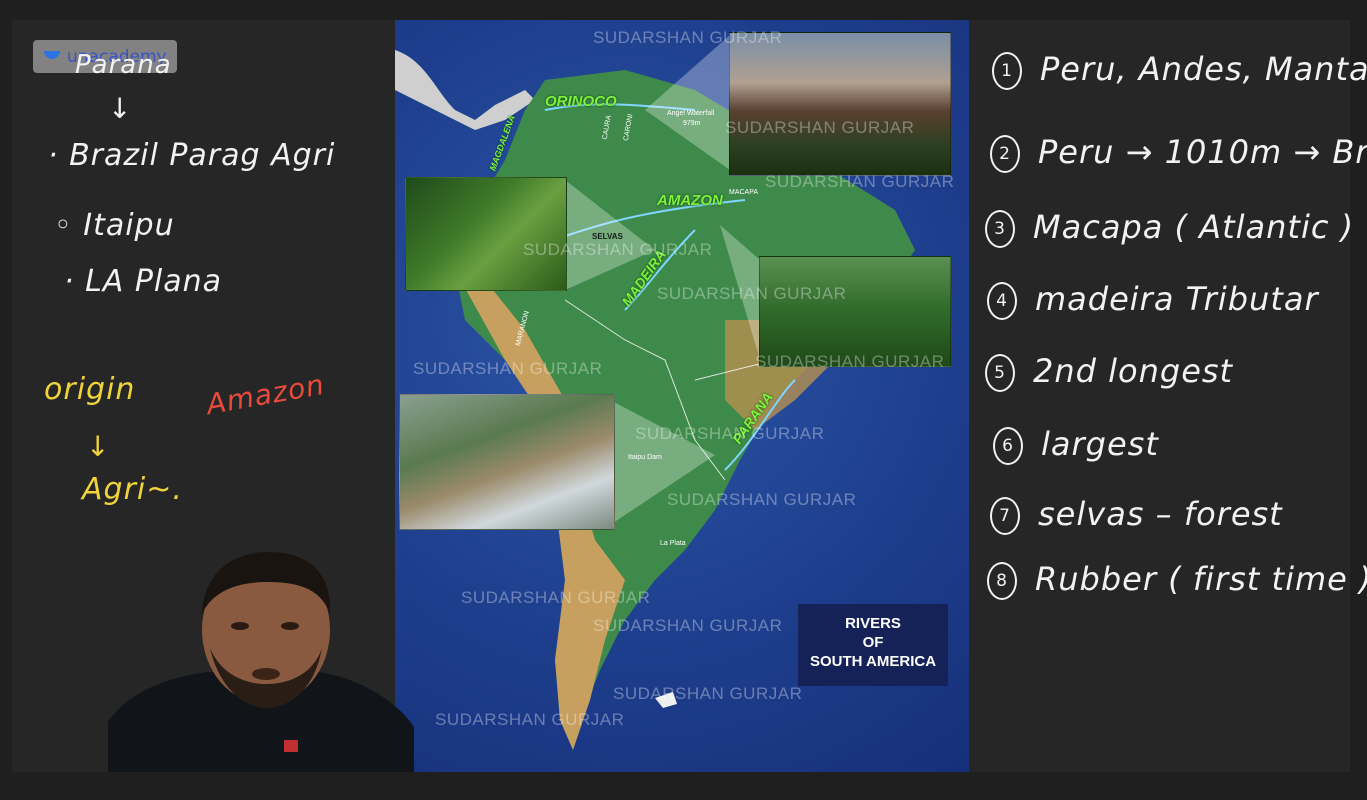  Describe the element at coordinates (692, 123) in the screenshot. I see `label-angel-height: 979m` at that location.